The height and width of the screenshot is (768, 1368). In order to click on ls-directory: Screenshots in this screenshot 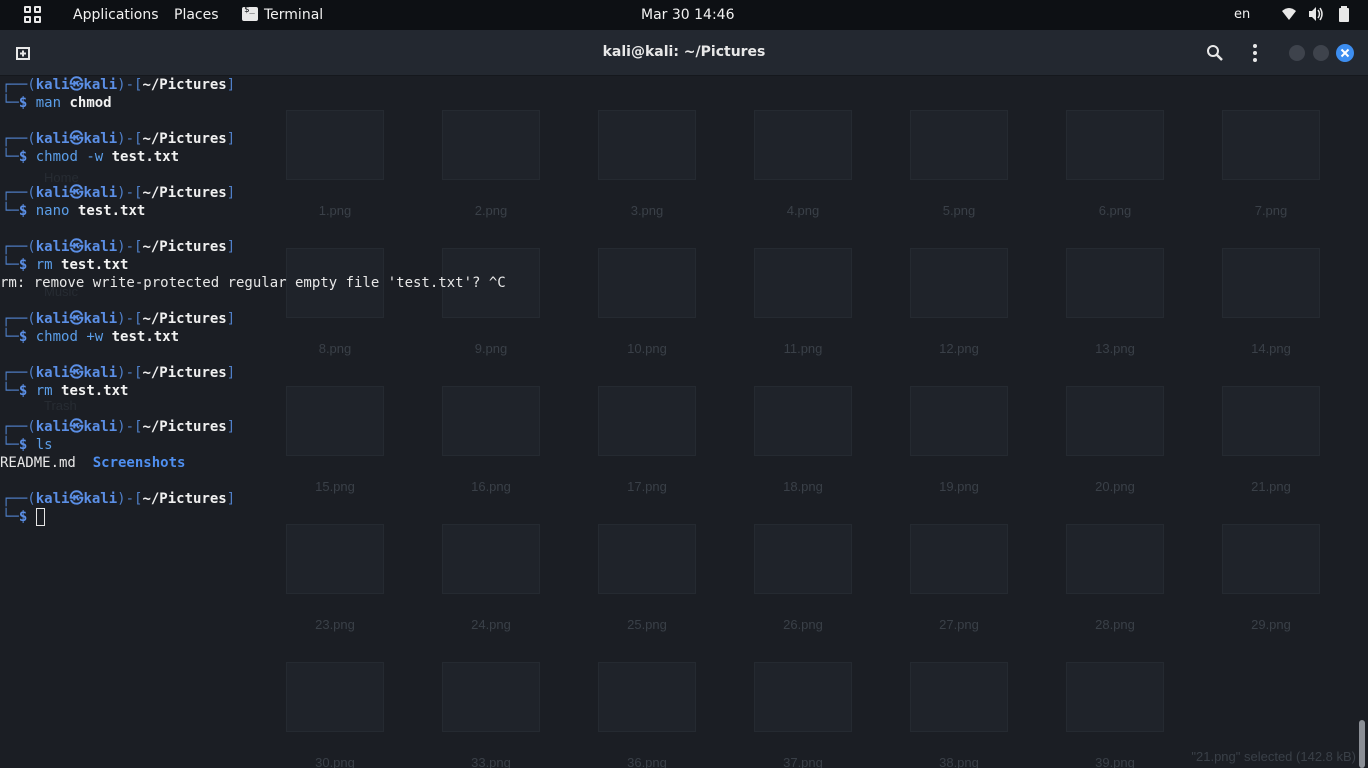, I will do `click(139, 463)`.